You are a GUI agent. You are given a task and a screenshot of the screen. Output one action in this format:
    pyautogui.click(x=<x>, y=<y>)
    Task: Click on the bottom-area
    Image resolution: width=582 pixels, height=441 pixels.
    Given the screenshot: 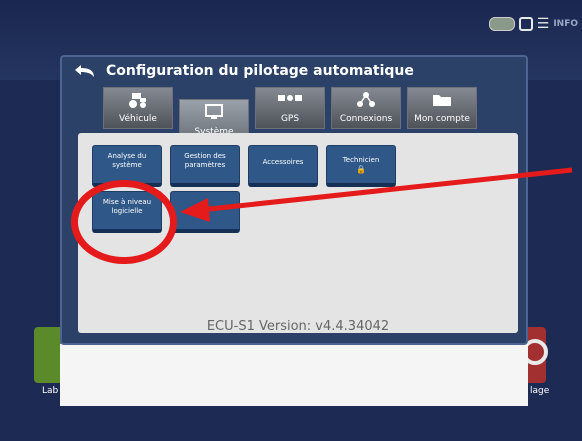 What is the action you would take?
    pyautogui.click(x=294, y=375)
    